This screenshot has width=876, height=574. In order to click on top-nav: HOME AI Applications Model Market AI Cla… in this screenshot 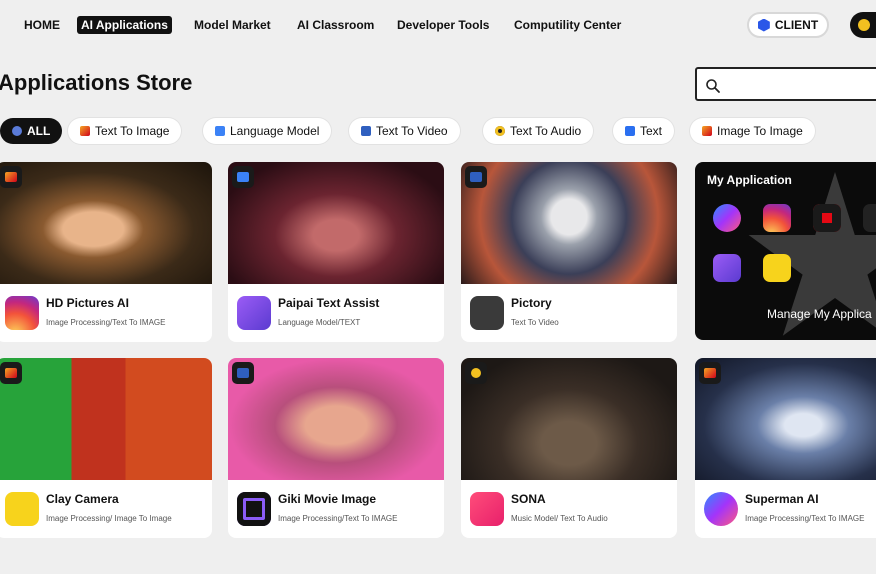, I will do `click(438, 25)`.